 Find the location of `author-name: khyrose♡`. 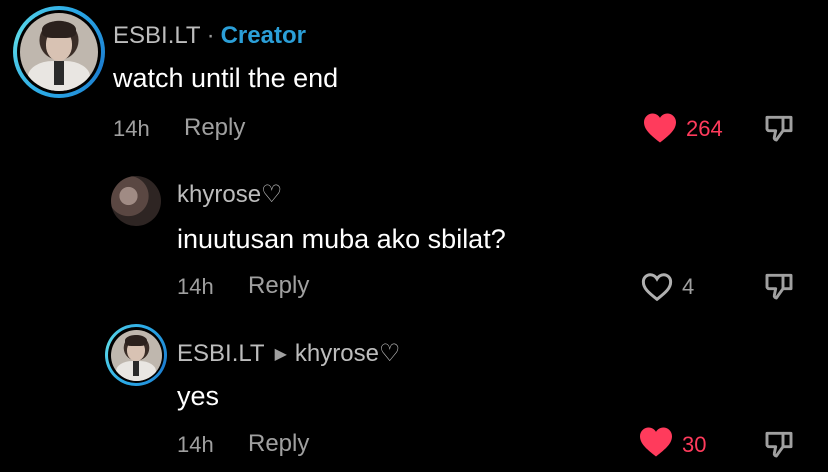

author-name: khyrose♡ is located at coordinates (230, 194).